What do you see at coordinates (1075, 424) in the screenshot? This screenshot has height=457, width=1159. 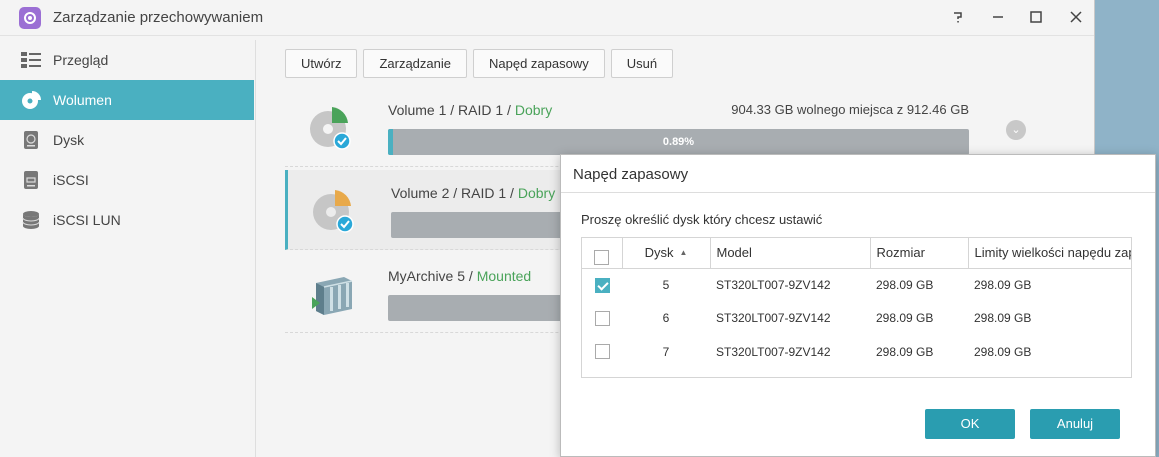 I see `cancel-button: Anuluj` at bounding box center [1075, 424].